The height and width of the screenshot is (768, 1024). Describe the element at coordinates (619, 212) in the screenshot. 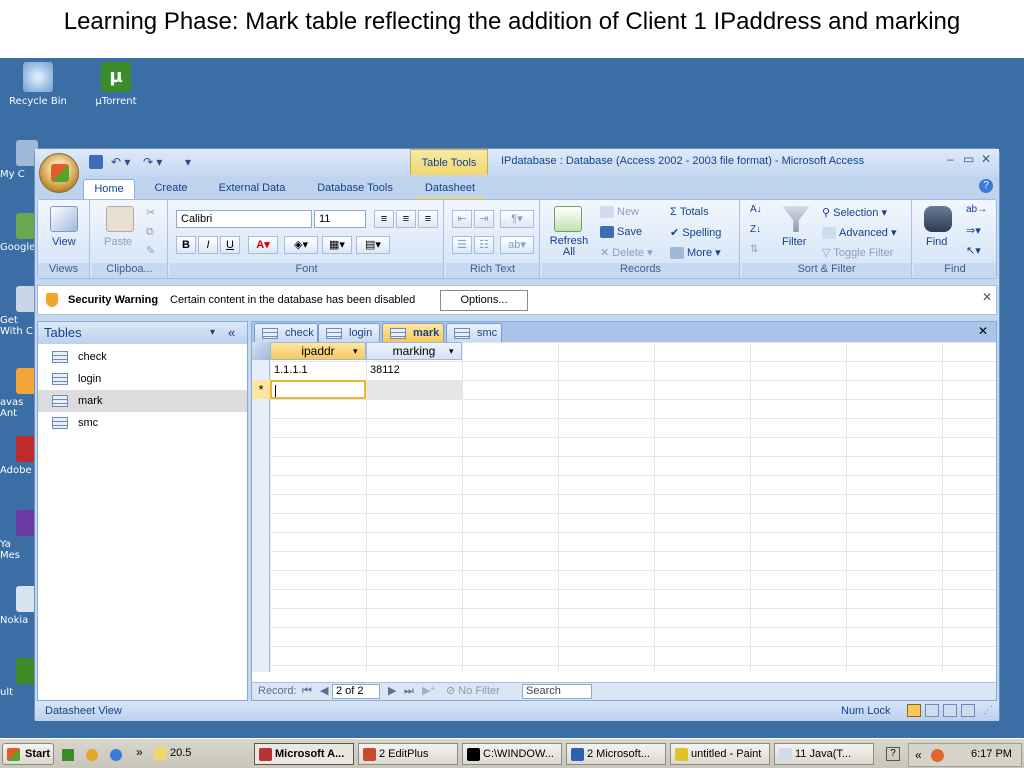

I see `new-record-button: New` at that location.